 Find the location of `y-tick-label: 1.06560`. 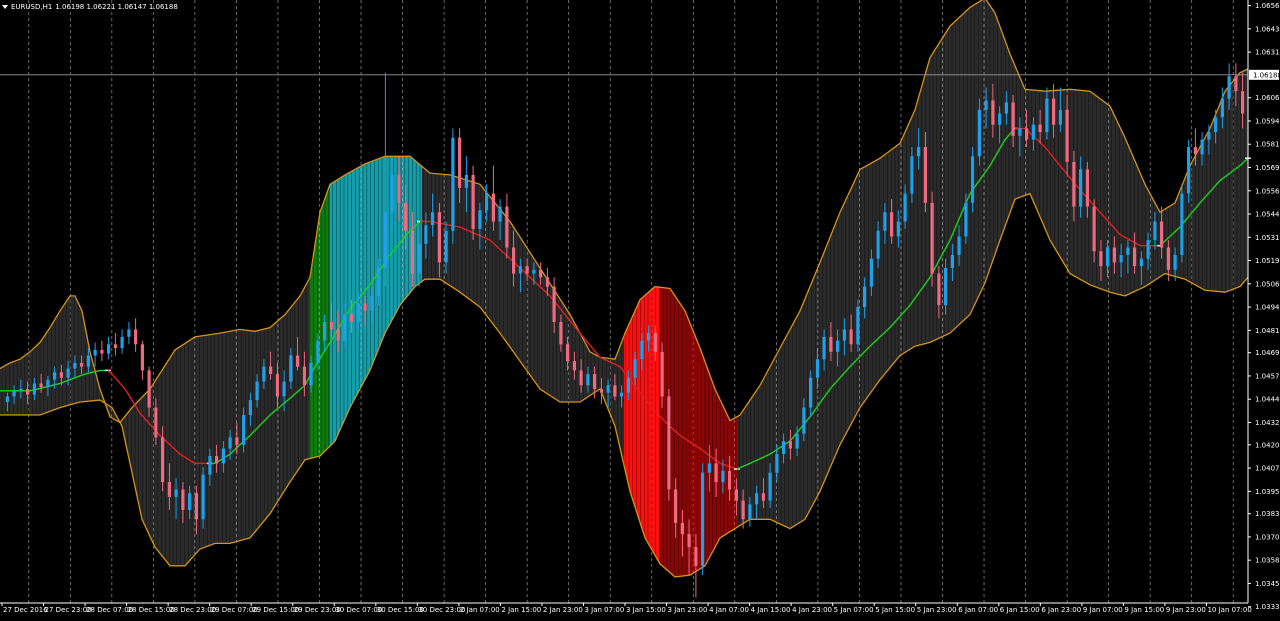

y-tick-label: 1.06560 is located at coordinates (1267, 6).